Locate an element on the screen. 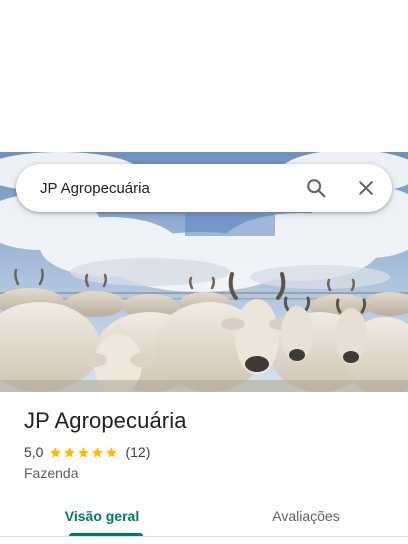  tabs-divider is located at coordinates (204, 536).